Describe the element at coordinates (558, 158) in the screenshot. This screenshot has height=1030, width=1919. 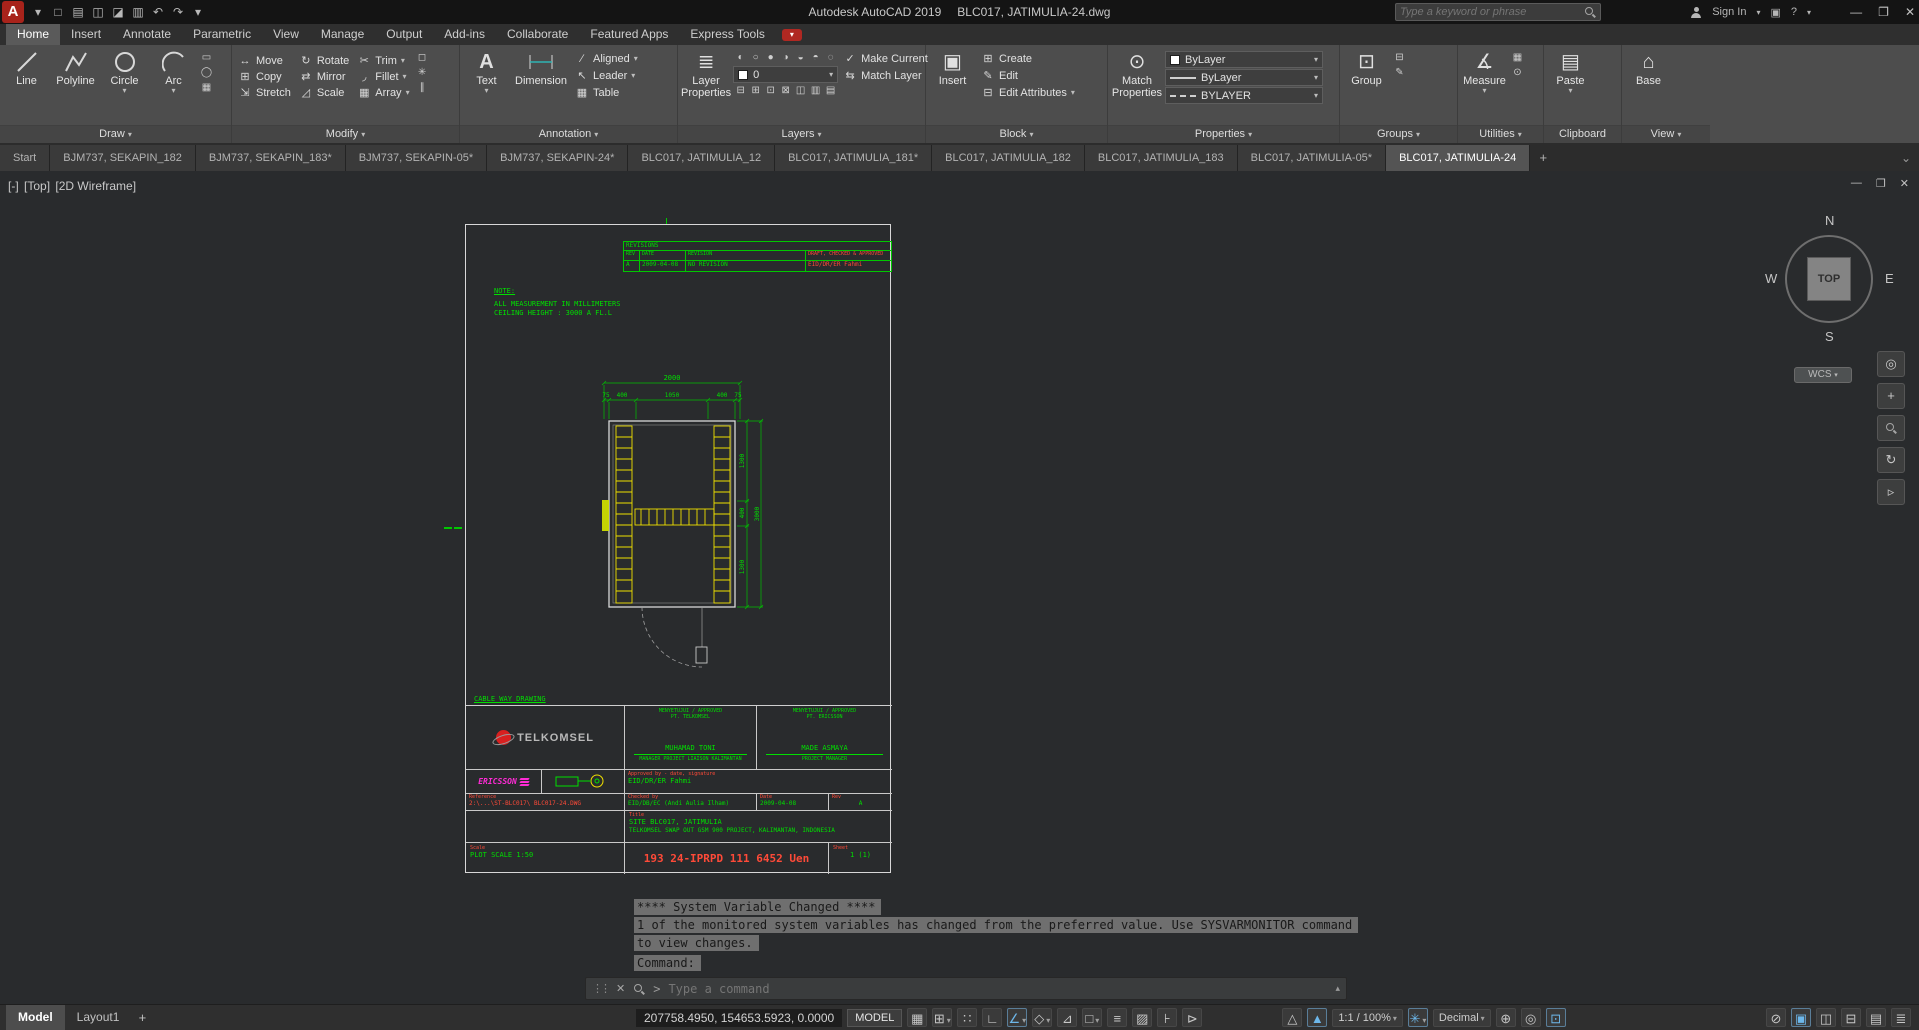
I see `tab-sekapin-24: BJM737, SEKAPIN-24*` at that location.